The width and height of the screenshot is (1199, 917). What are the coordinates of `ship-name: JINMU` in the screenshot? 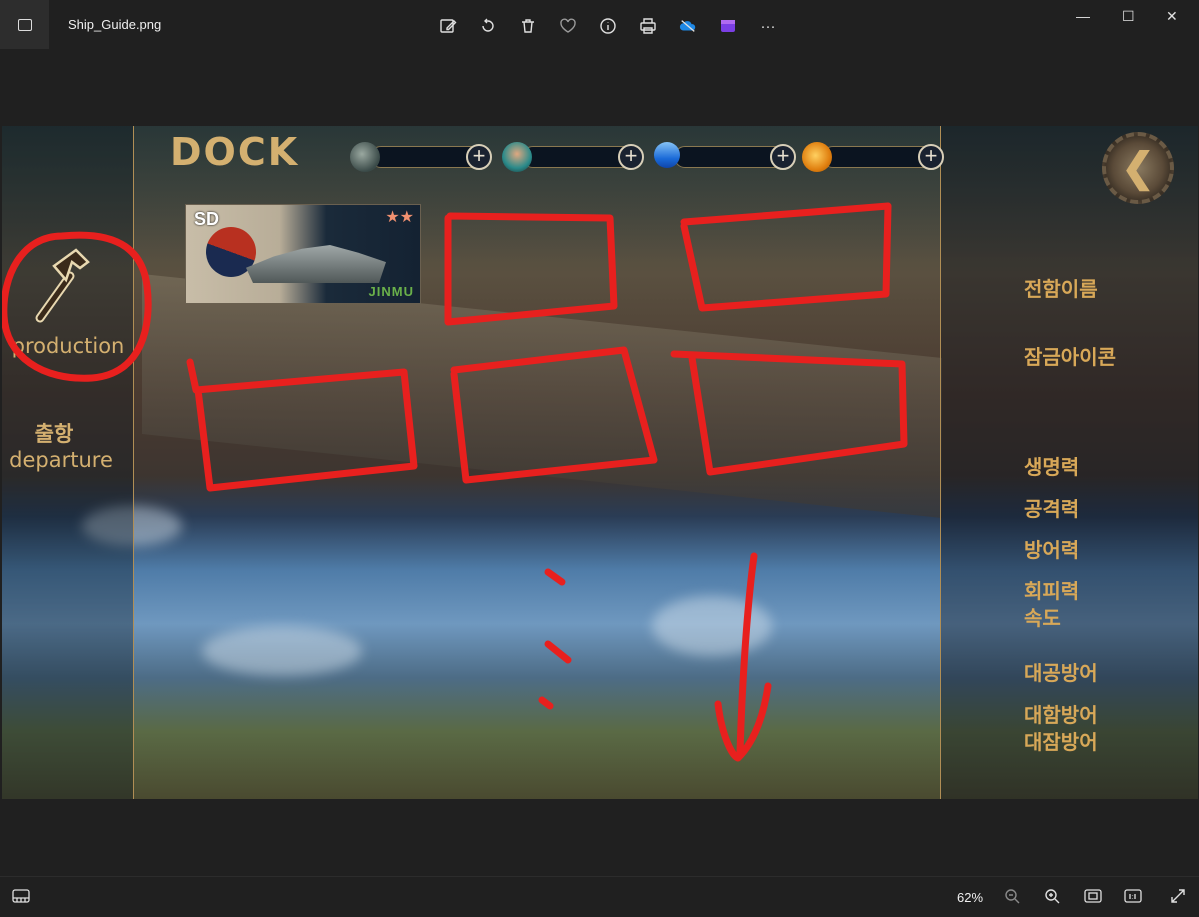 It's located at (391, 291).